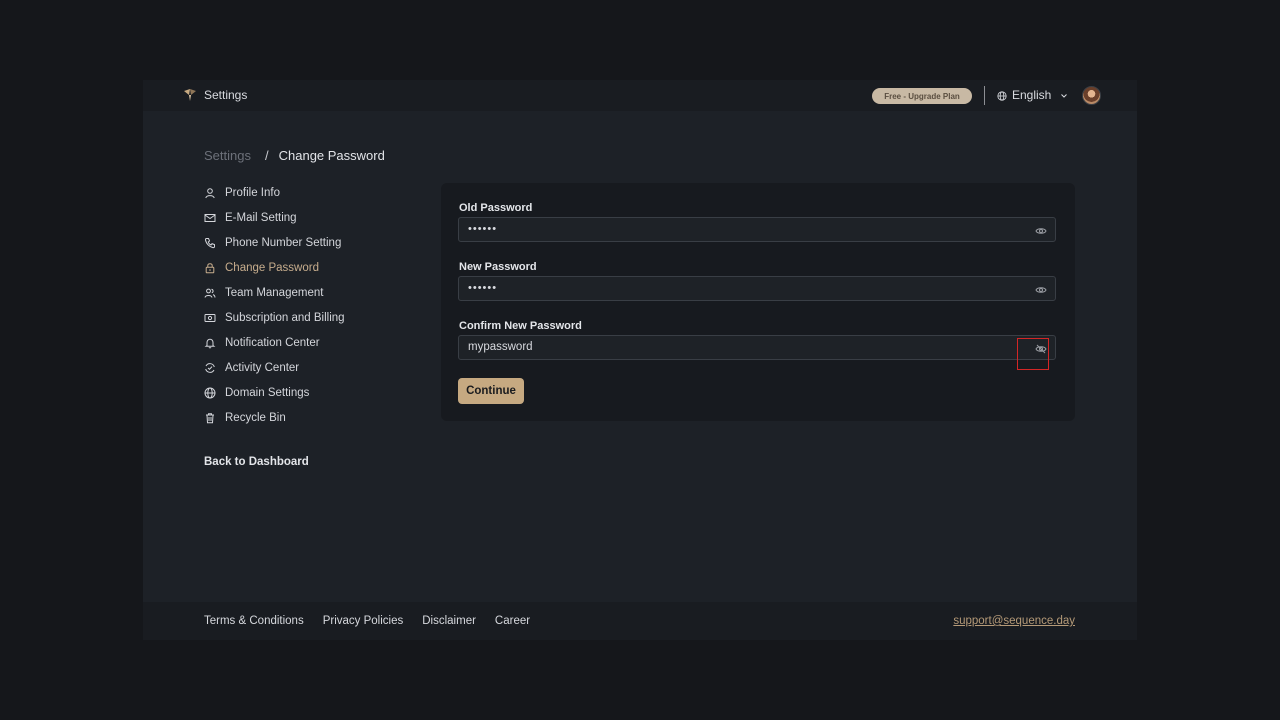 The width and height of the screenshot is (1280, 720). I want to click on focus-highlight, so click(1033, 354).